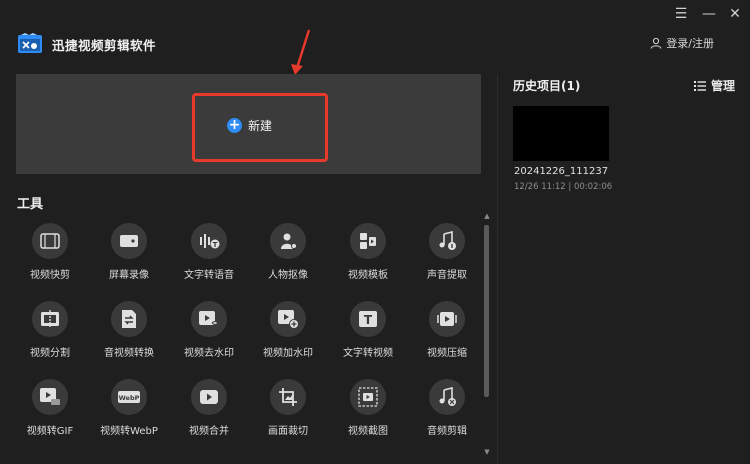 Image resolution: width=750 pixels, height=464 pixels. Describe the element at coordinates (447, 353) in the screenshot. I see `tool-label: 视频压缩` at that location.